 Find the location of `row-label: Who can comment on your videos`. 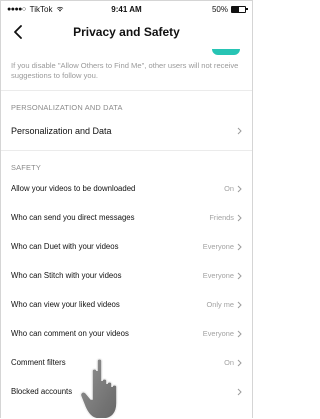

row-label: Who can comment on your videos is located at coordinates (70, 333).